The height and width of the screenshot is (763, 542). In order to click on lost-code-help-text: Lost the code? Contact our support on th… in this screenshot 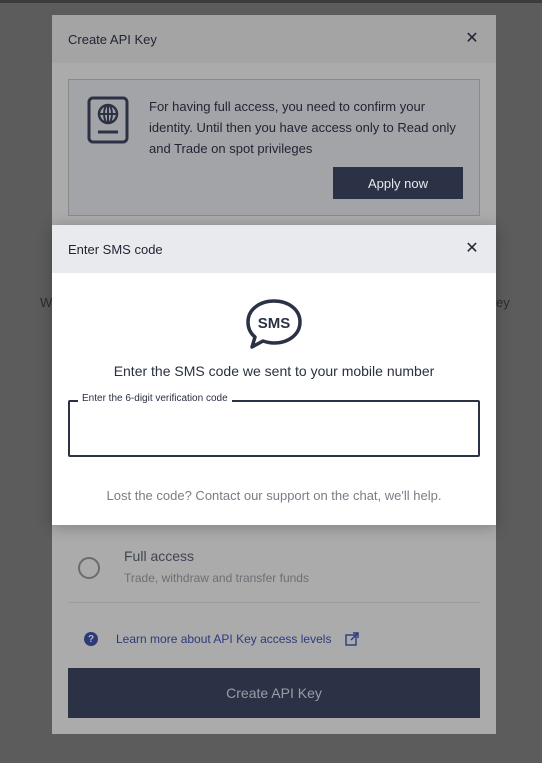, I will do `click(274, 495)`.